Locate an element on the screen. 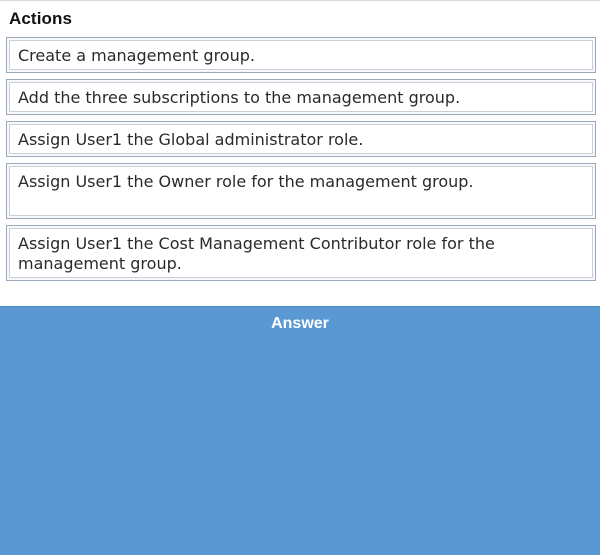  actions-title: Actions is located at coordinates (41, 18).